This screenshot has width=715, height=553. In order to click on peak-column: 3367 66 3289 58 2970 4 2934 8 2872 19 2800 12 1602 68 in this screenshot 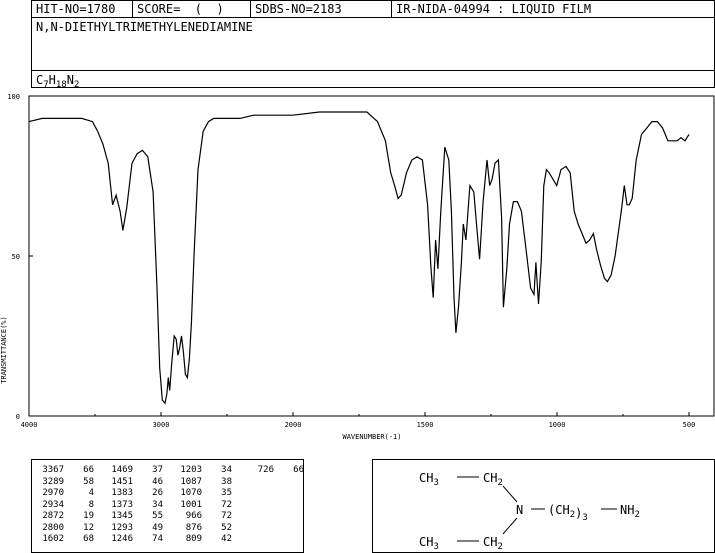, I will do `click(64, 505)`.